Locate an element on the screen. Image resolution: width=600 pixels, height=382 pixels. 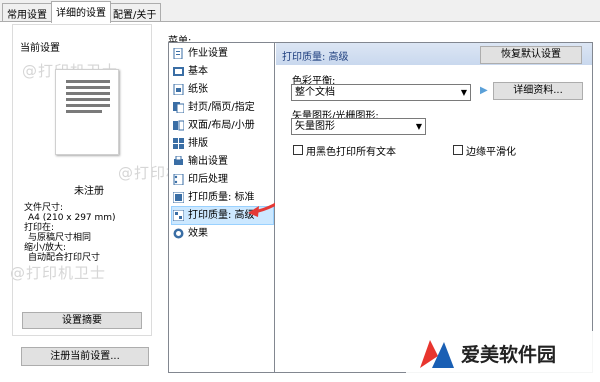
site-logo-icon is located at coordinates (437, 354).